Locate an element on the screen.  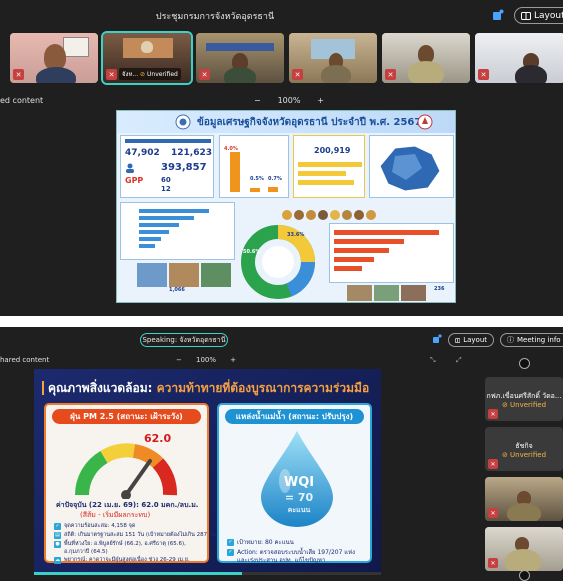
wqi-value: = 70 is located at coordinates (299, 497).